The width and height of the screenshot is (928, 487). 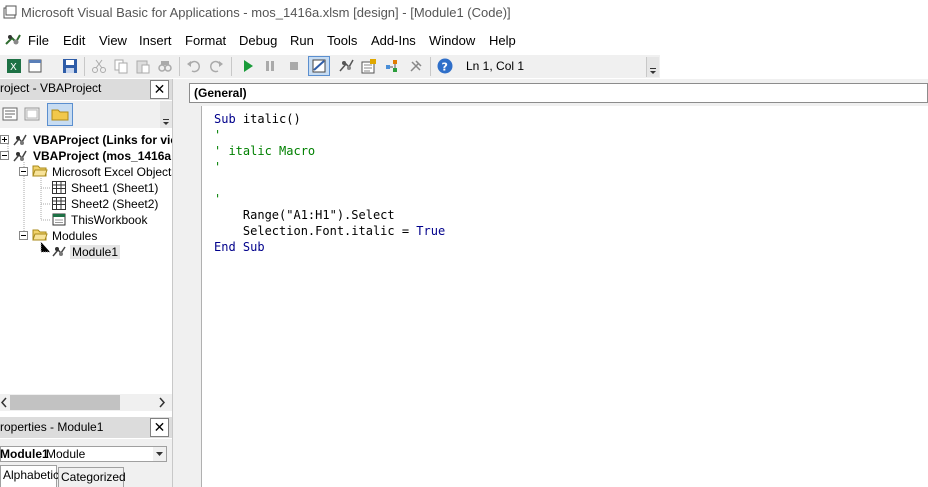 What do you see at coordinates (70, 66) in the screenshot?
I see `save-icon` at bounding box center [70, 66].